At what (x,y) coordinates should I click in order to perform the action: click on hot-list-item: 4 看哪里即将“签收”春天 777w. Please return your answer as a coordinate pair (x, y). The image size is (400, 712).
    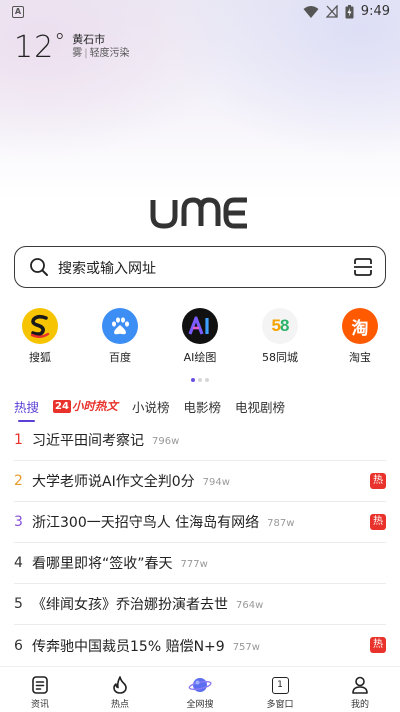
    Looking at the image, I should click on (200, 563).